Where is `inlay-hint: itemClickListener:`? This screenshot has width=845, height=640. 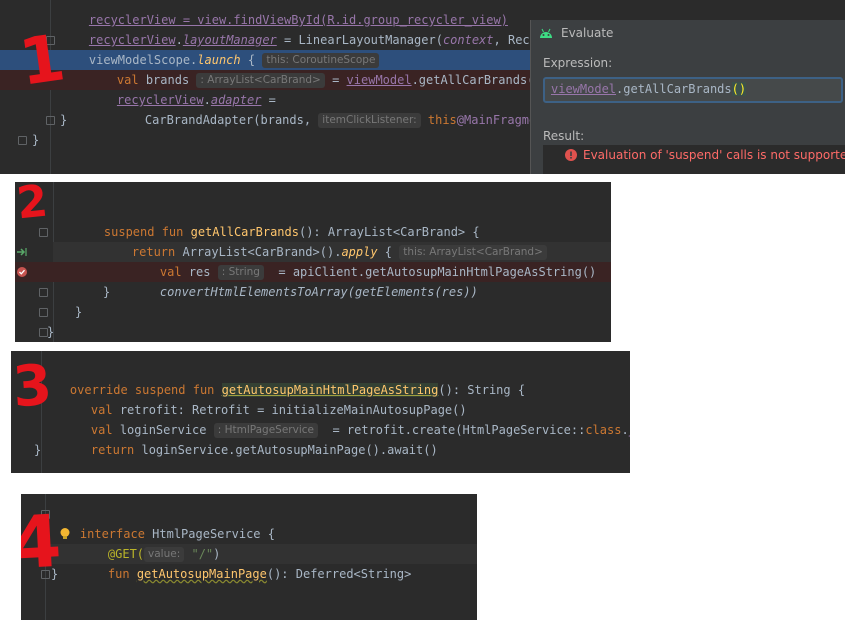 inlay-hint: itemClickListener: is located at coordinates (369, 120).